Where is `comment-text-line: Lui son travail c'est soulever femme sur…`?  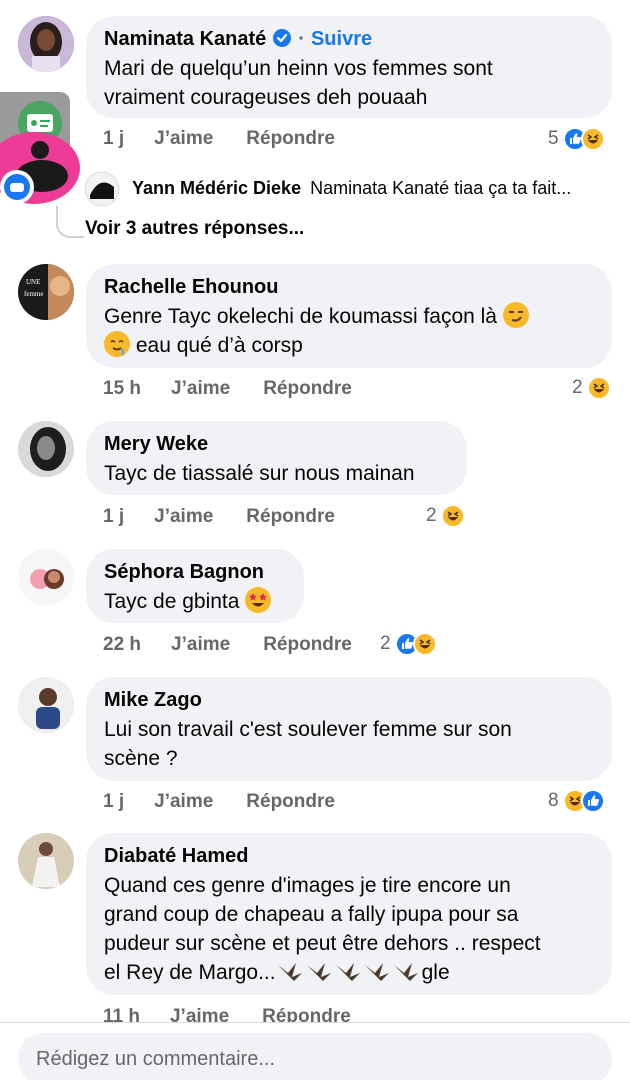 comment-text-line: Lui son travail c'est soulever femme sur… is located at coordinates (308, 729).